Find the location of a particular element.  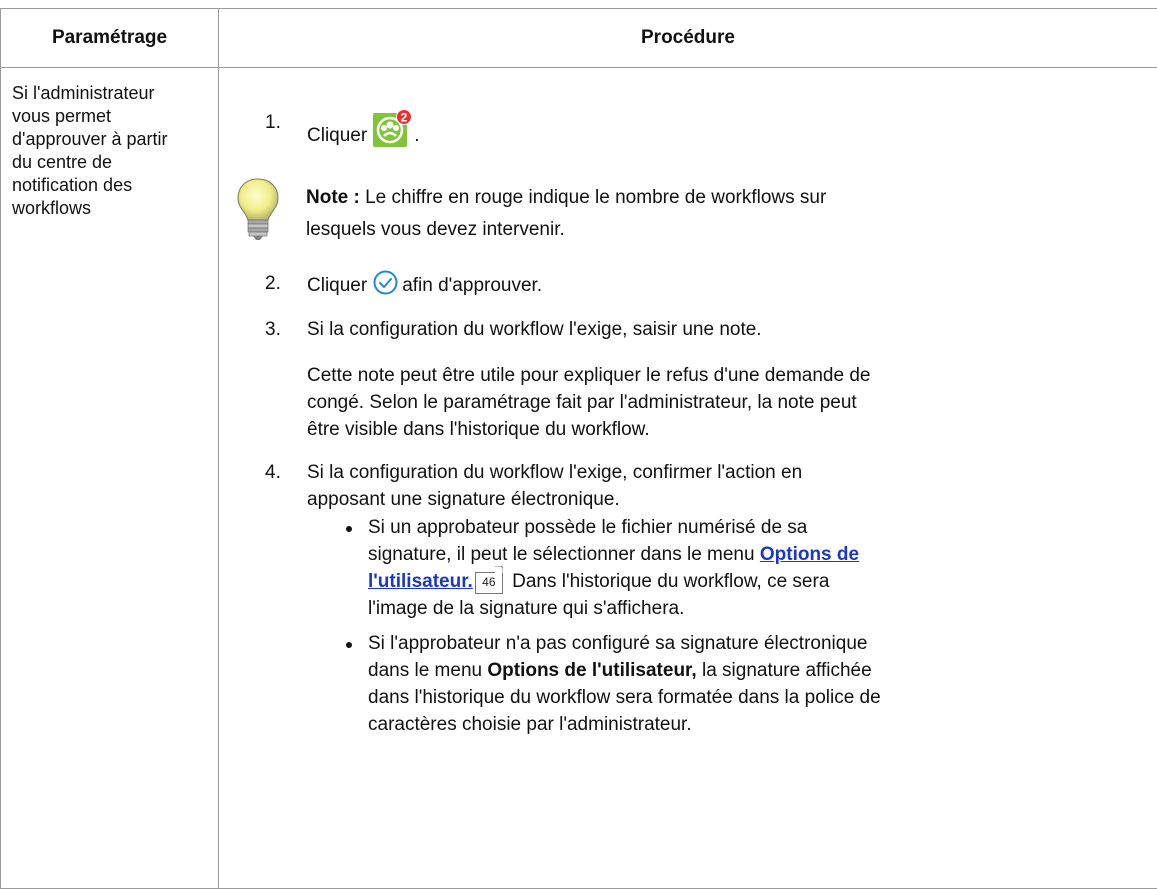

user-options-link-cont: l'utilisateur. is located at coordinates (420, 581).